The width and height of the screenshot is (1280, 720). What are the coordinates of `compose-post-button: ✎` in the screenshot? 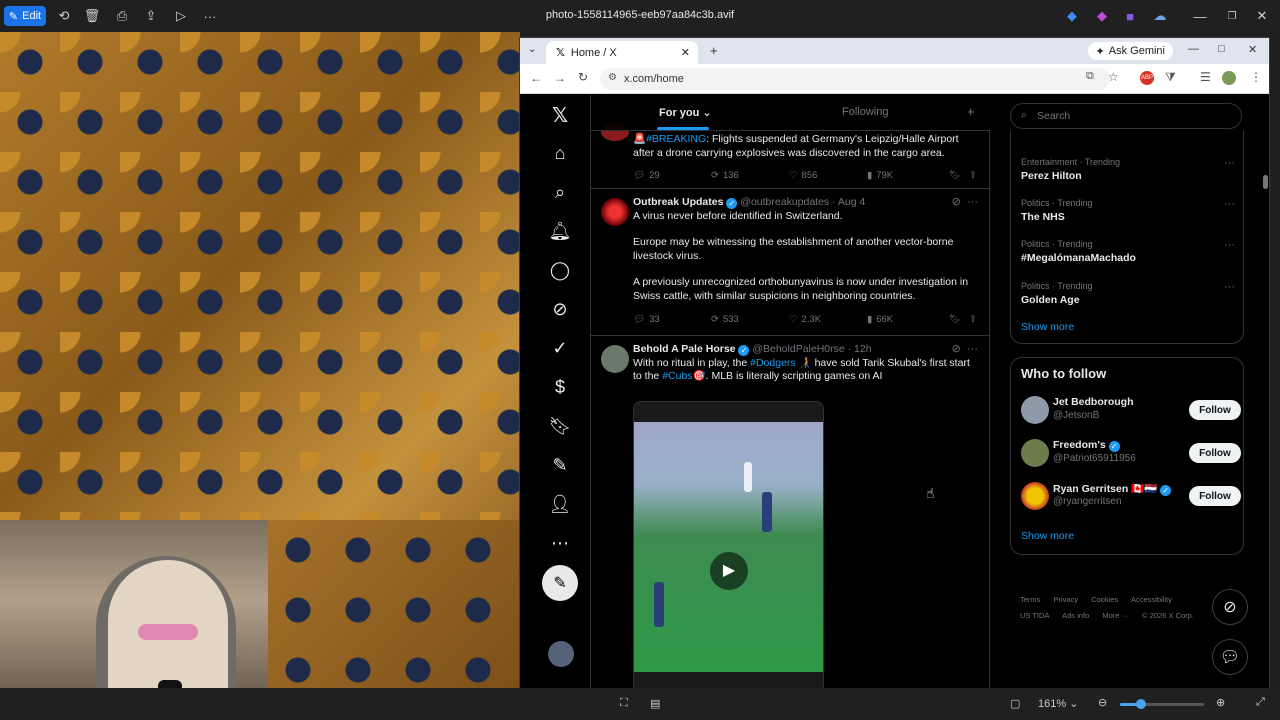 It's located at (560, 583).